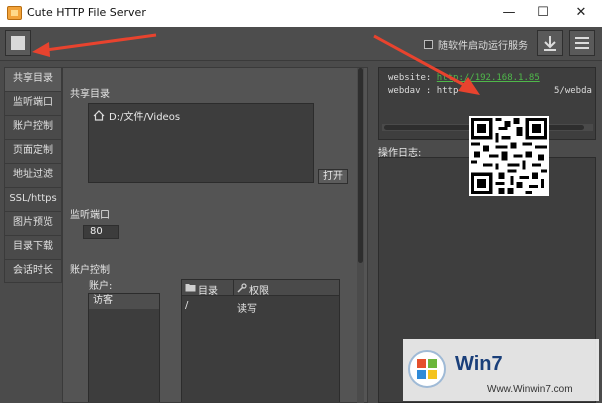 The height and width of the screenshot is (403, 602). Describe the element at coordinates (101, 286) in the screenshot. I see `account-label: 账户:` at that location.